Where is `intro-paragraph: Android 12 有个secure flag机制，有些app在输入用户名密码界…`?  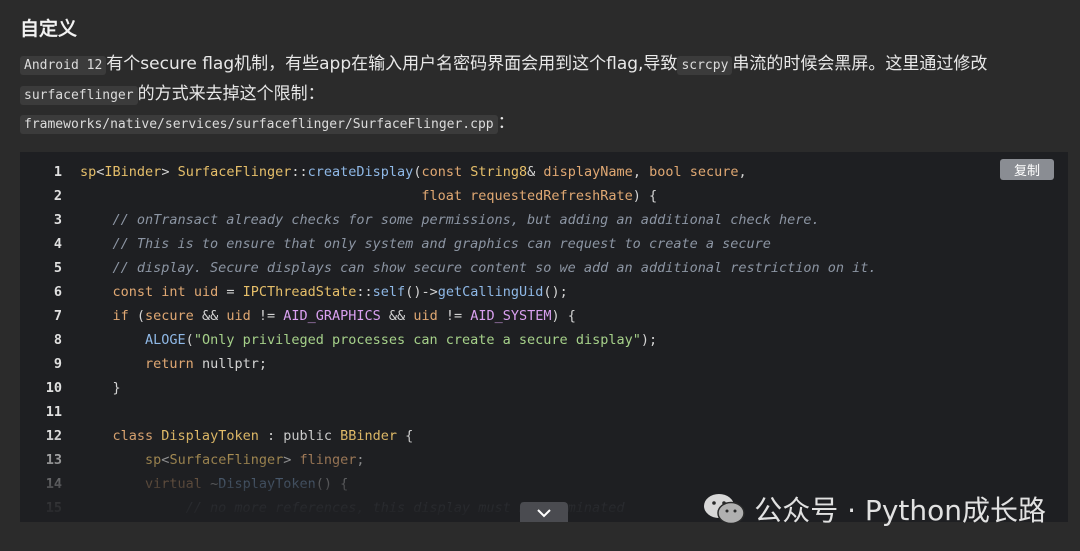 intro-paragraph: Android 12 有个secure flag机制，有些app在输入用户名密码界… is located at coordinates (540, 80).